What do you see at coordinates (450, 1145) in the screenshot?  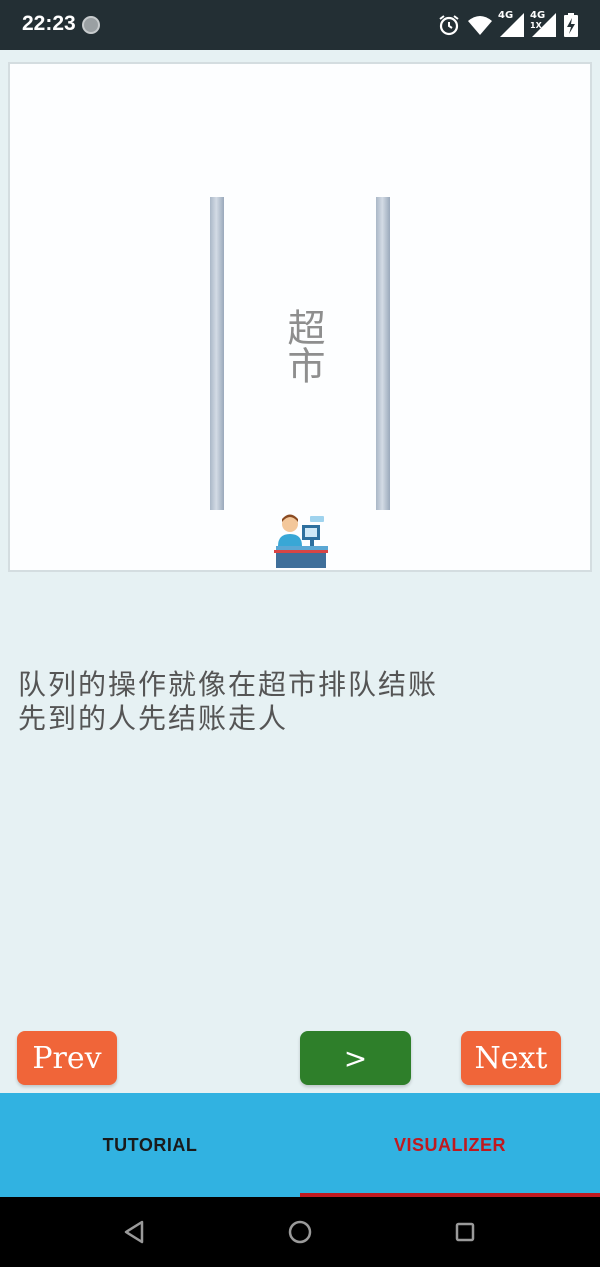 I see `tab-visualizer: VISUALIZER` at bounding box center [450, 1145].